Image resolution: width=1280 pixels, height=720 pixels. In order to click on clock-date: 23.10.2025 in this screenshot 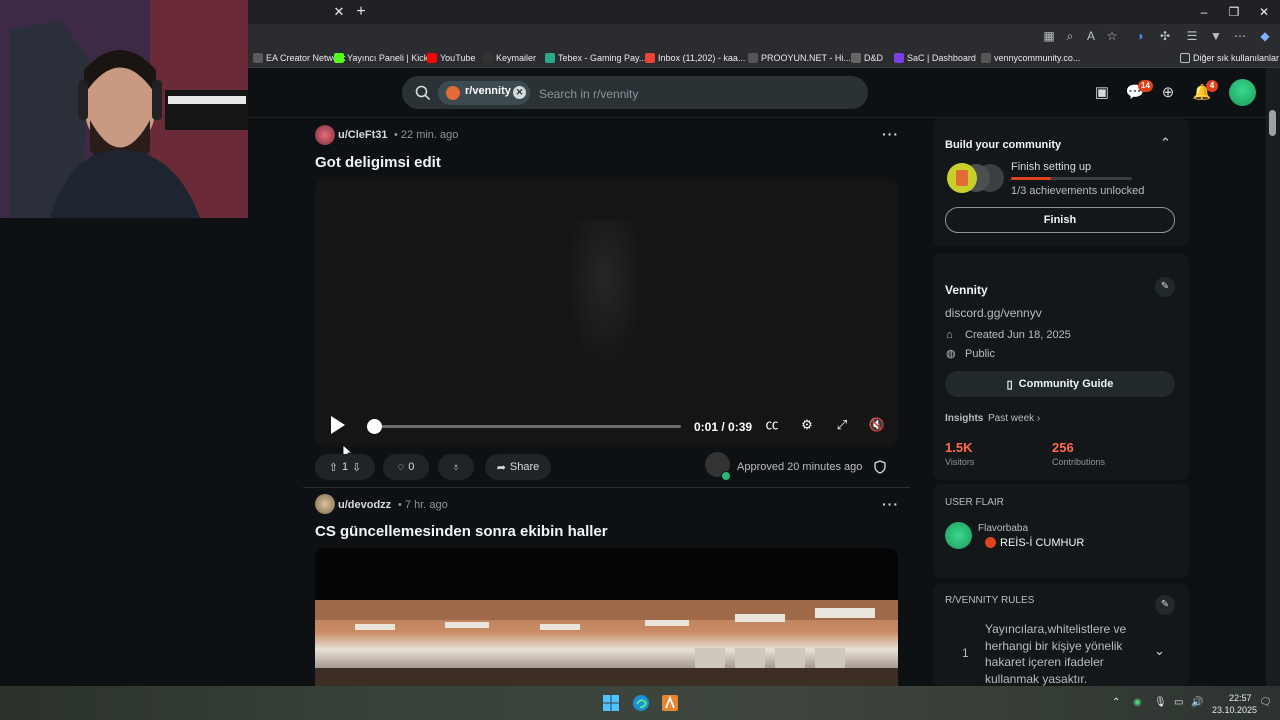, I will do `click(1234, 710)`.